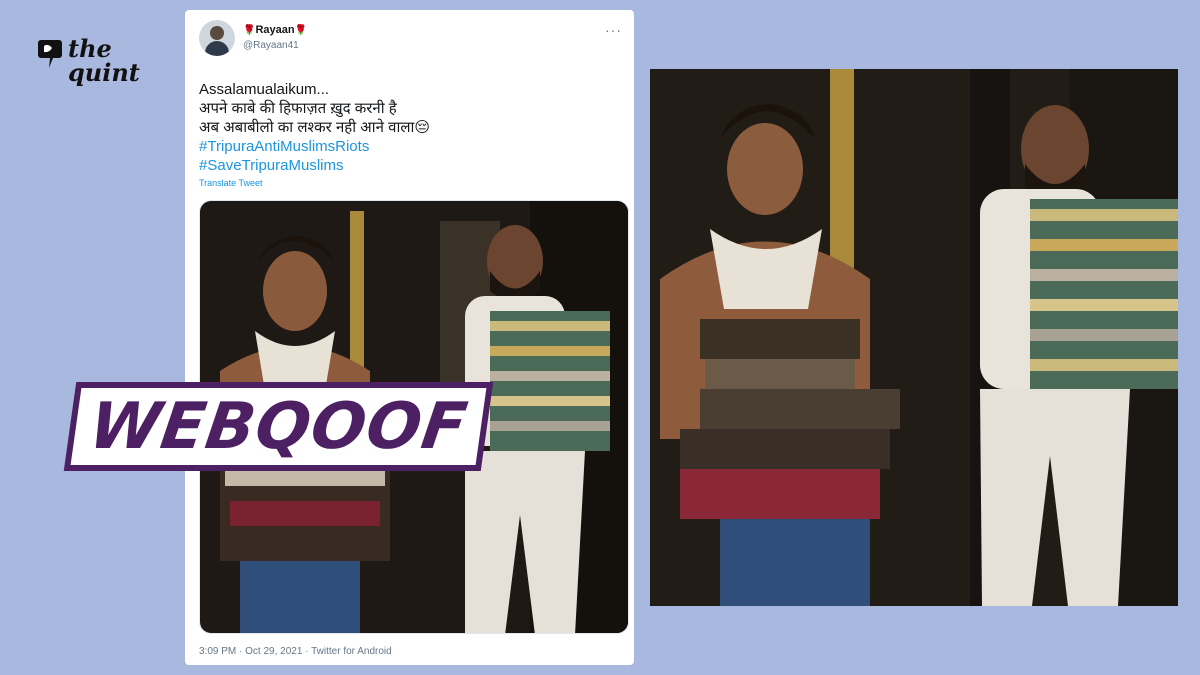 This screenshot has width=1200, height=675. I want to click on tweet-handle: @Rayaan41, so click(271, 45).